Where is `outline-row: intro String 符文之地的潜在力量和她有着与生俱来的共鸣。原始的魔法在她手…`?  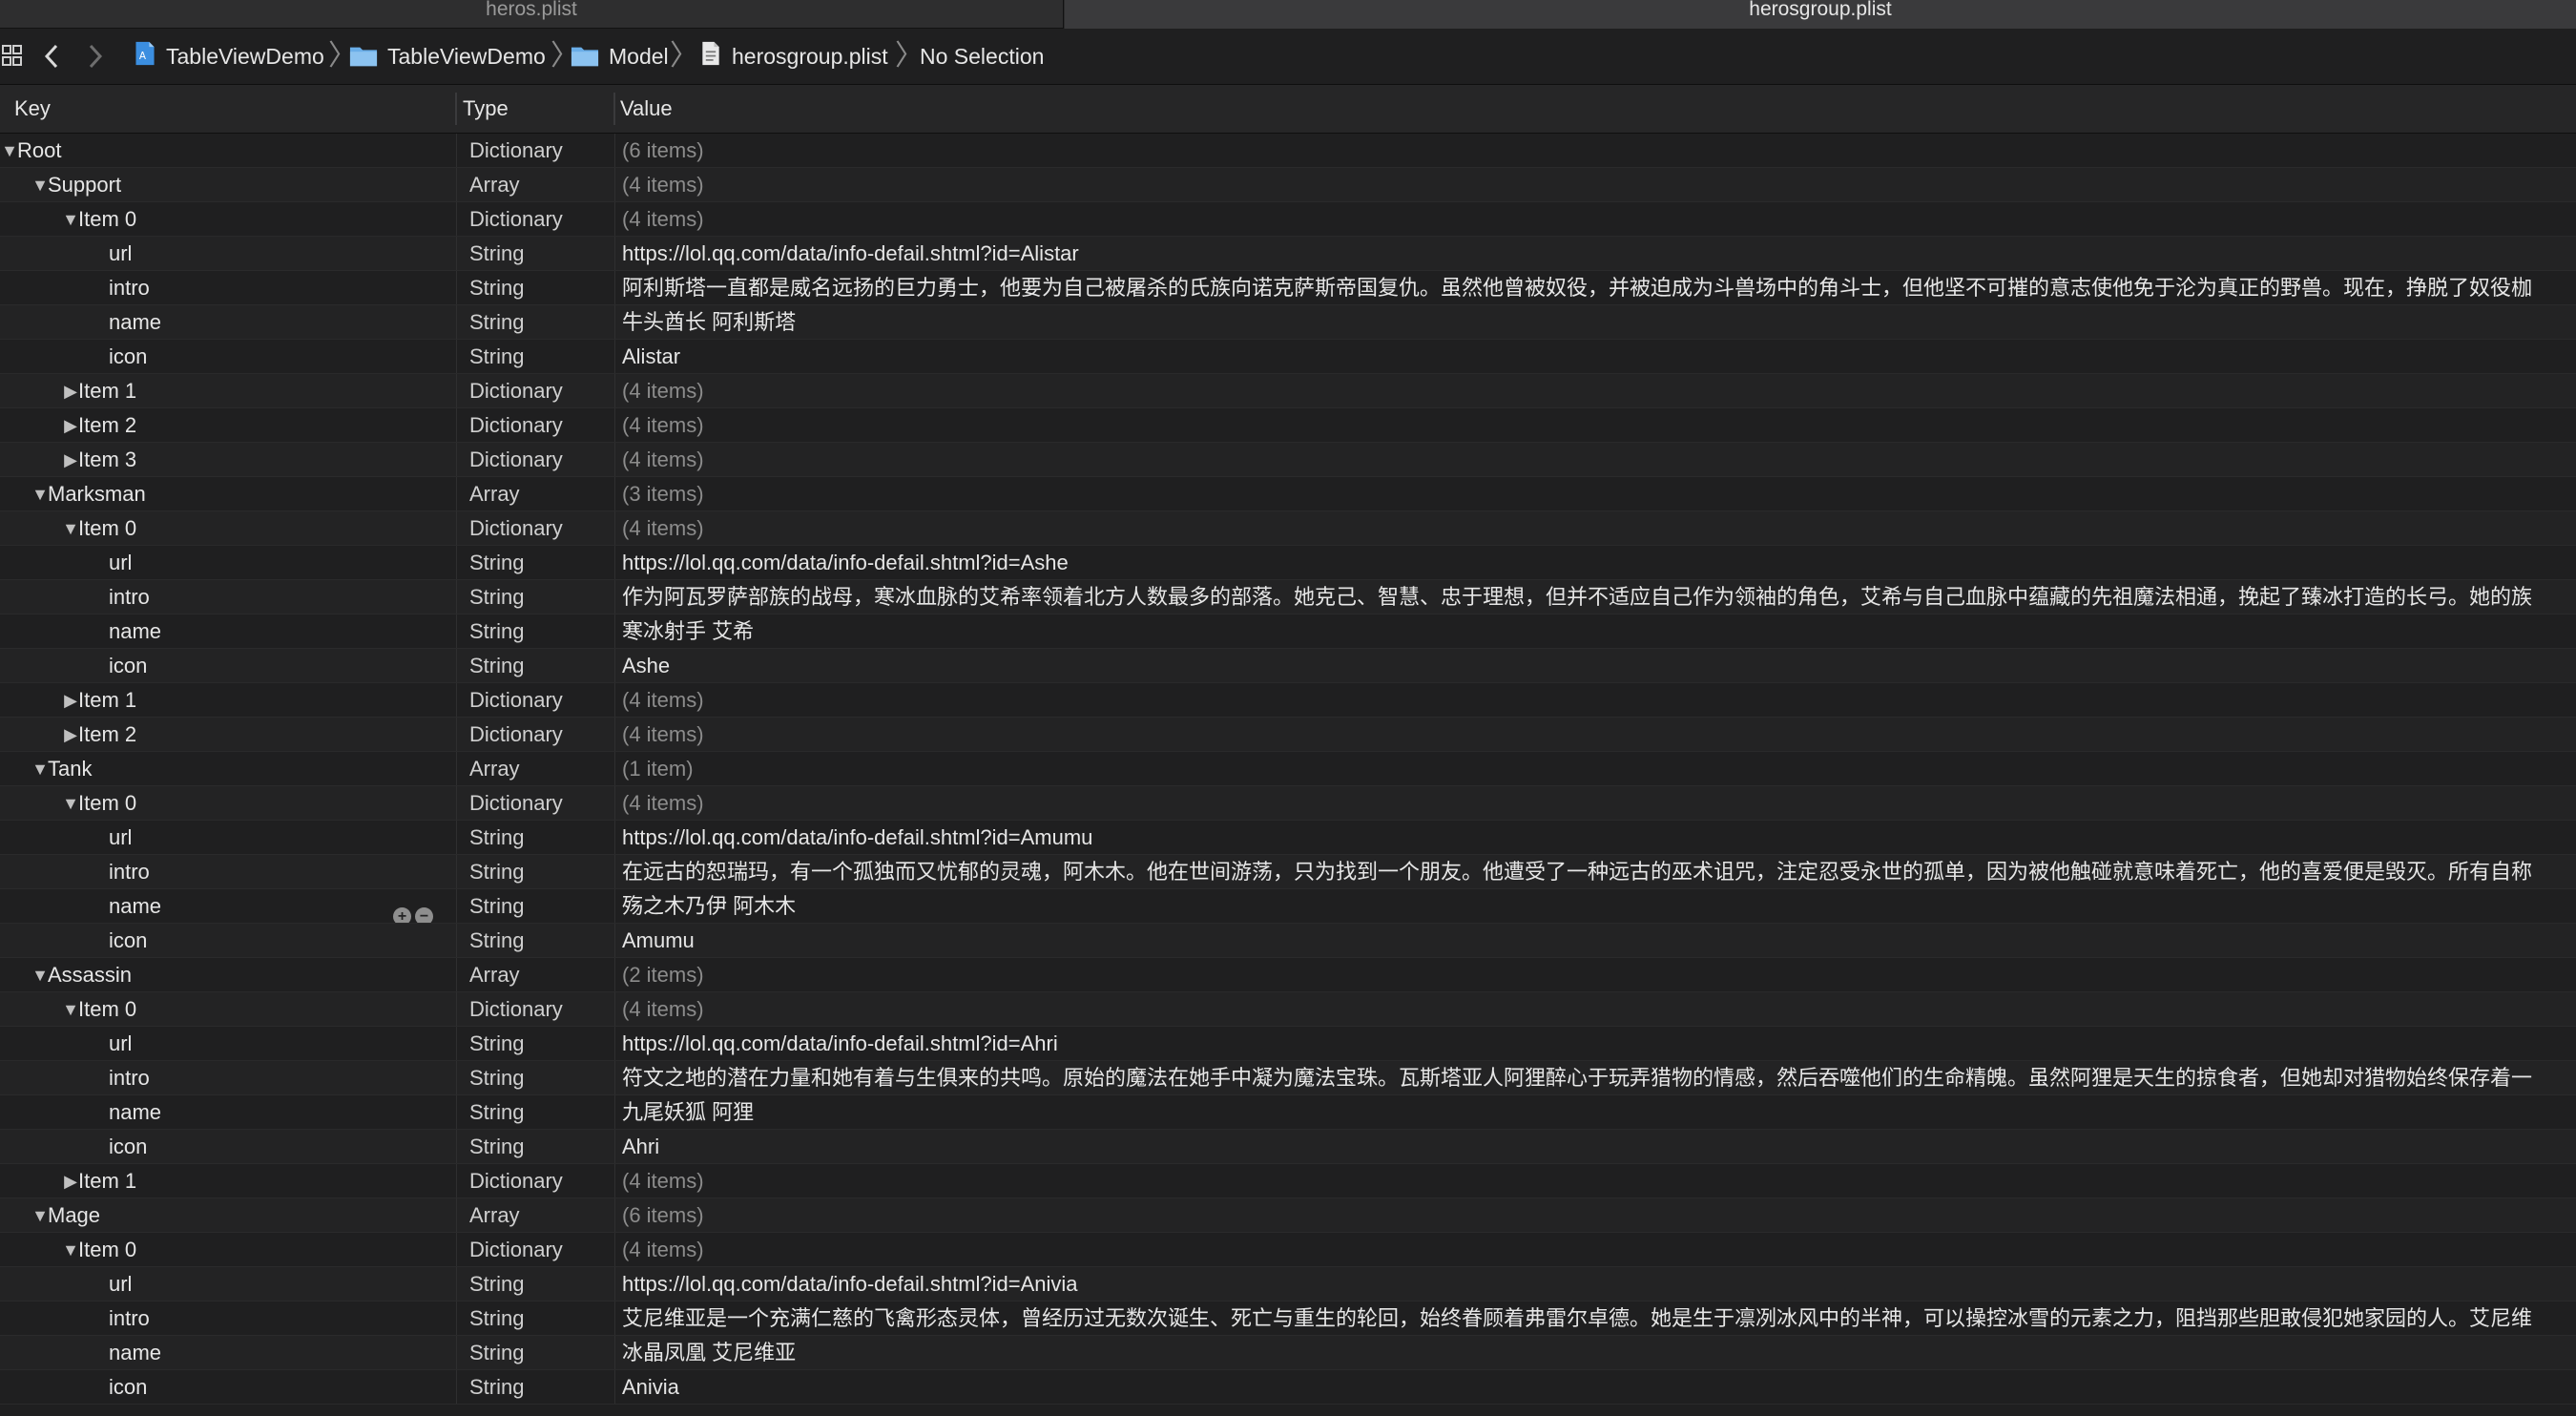
outline-row: intro String 符文之地的潜在力量和她有着与生俱来的共鸣。原始的魔法在她手… is located at coordinates (1288, 1078).